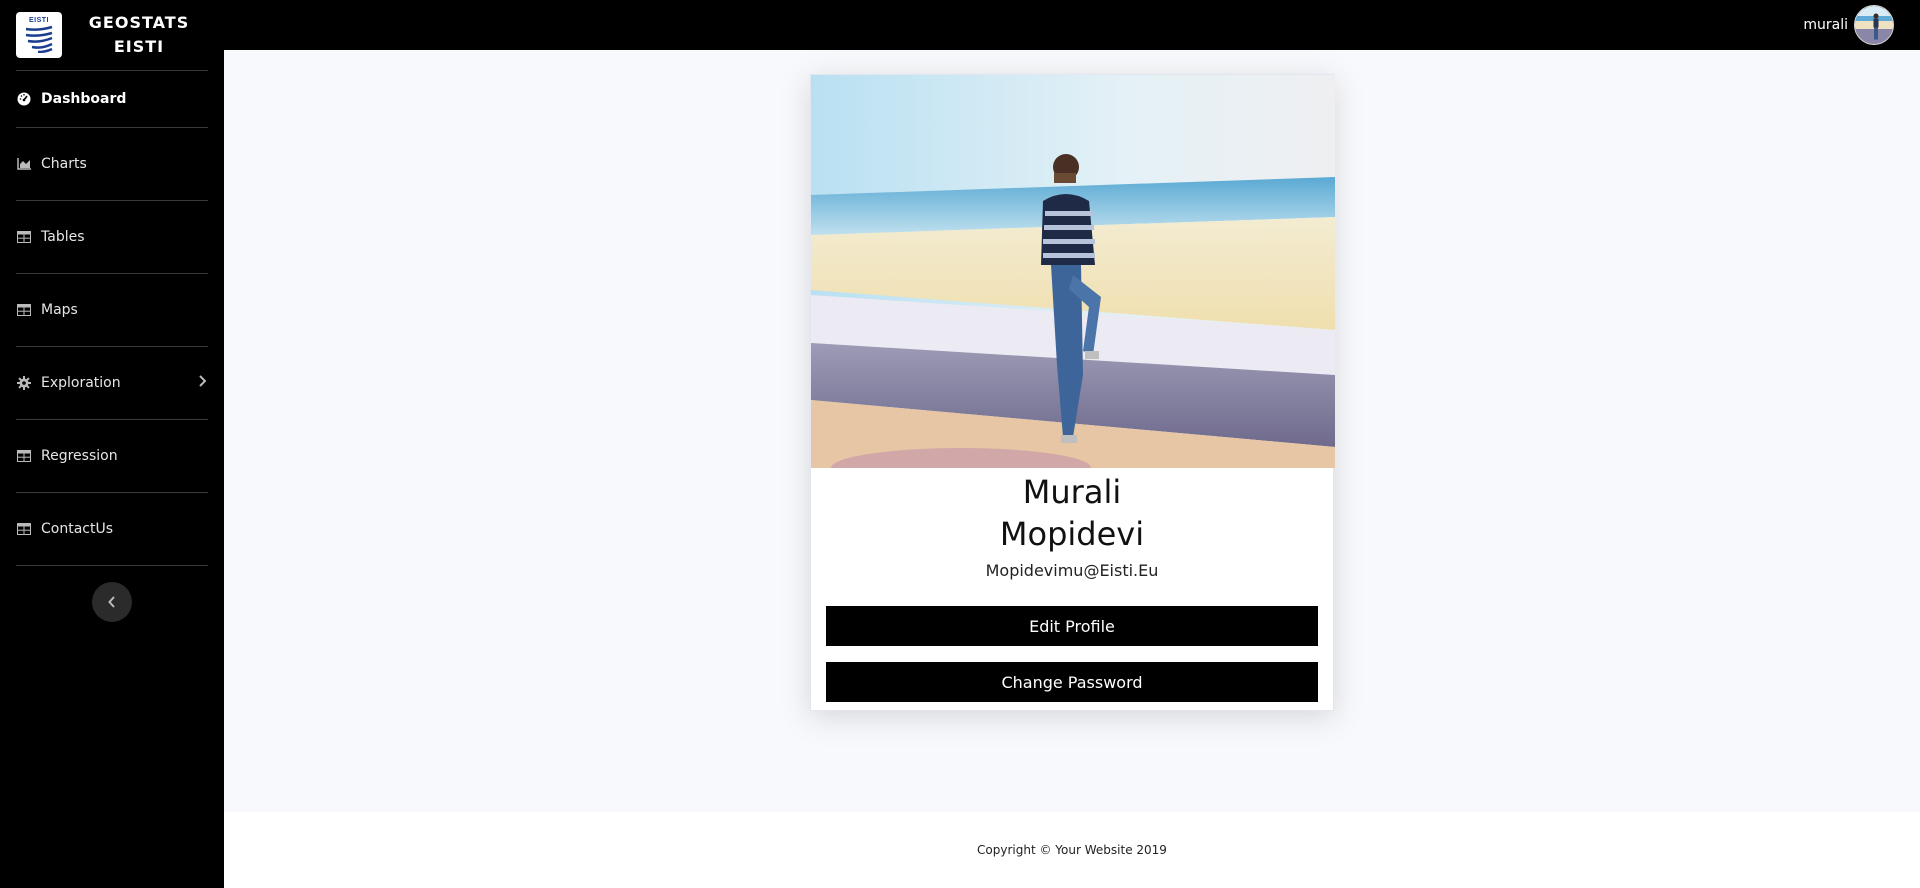  What do you see at coordinates (79, 456) in the screenshot?
I see `sidebar-item-label: Regression` at bounding box center [79, 456].